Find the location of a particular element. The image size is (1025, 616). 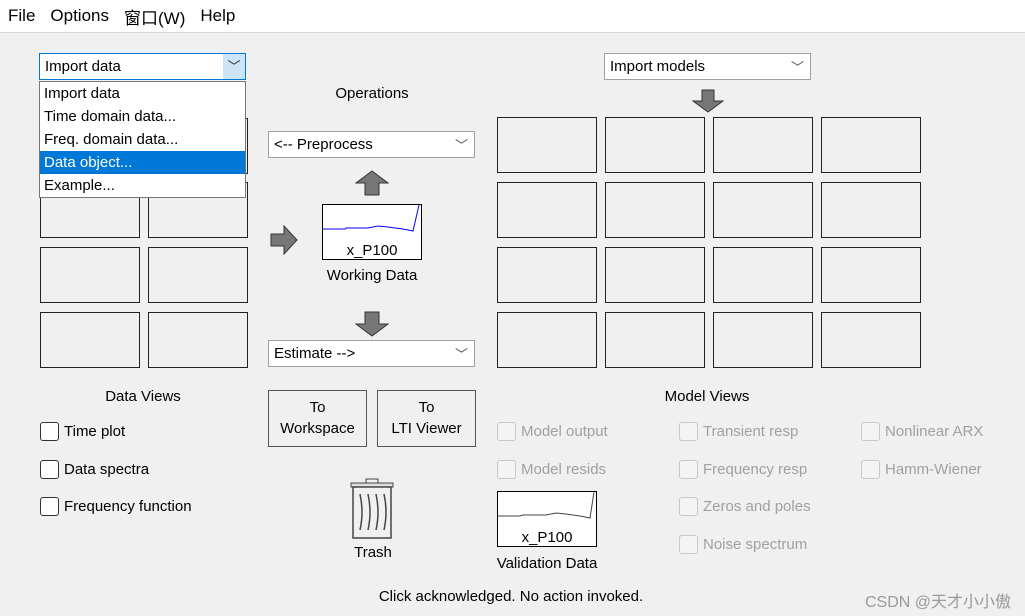

transient-resp-checkbox: Transient resp is located at coordinates (738, 431).